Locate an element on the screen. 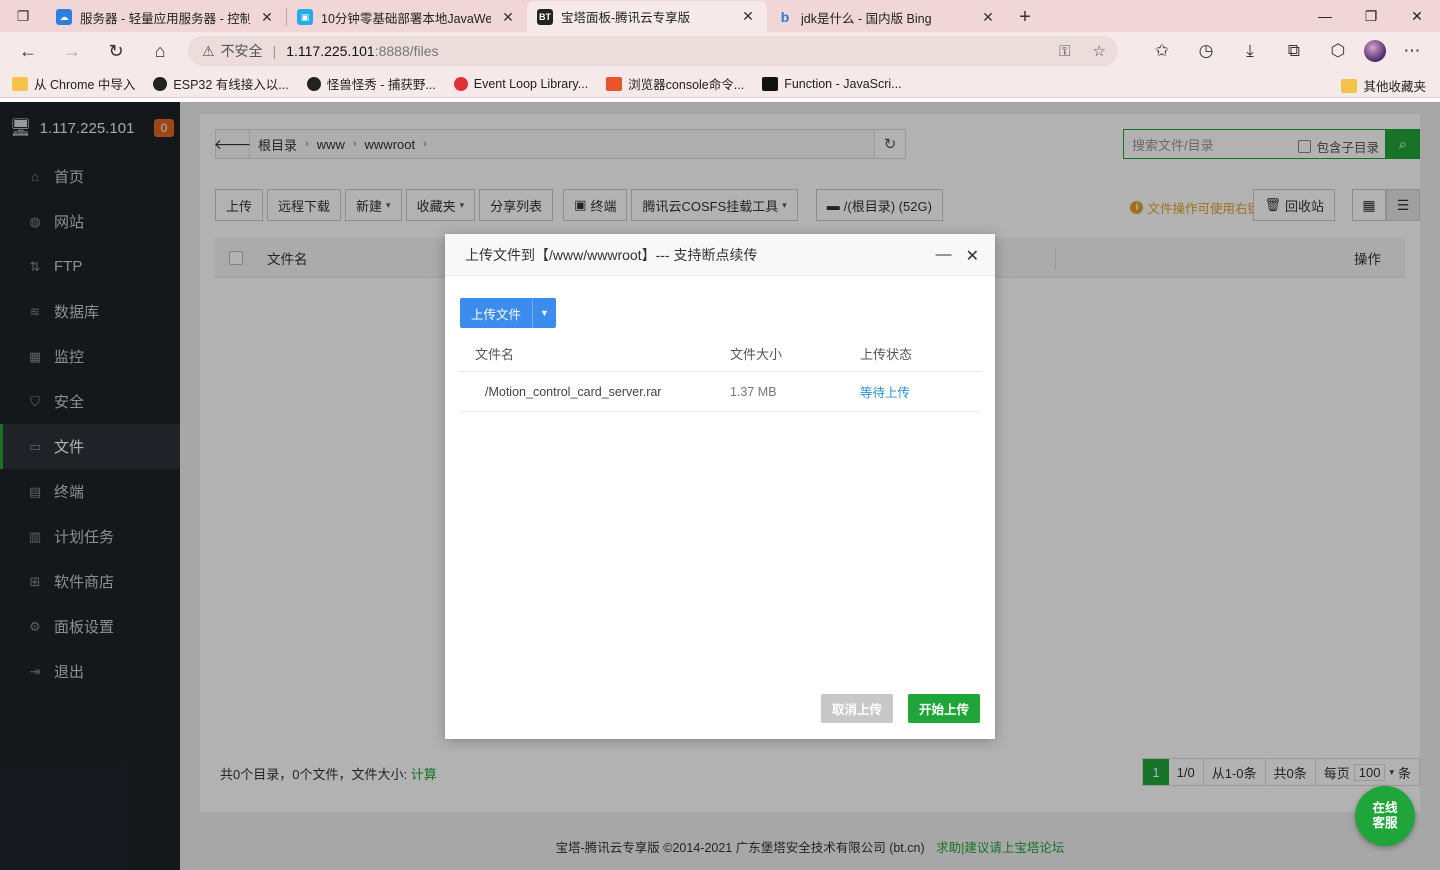  tab-title: 10分钟零基础部署本地JavaWeb项 is located at coordinates (406, 18).